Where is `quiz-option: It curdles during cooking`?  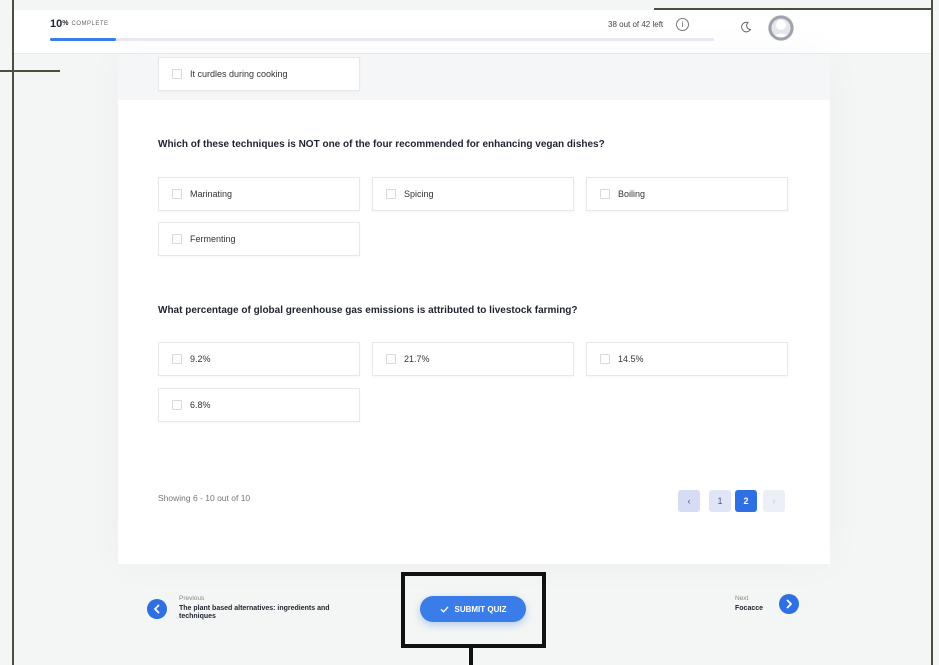
quiz-option: It curdles during cooking is located at coordinates (259, 74).